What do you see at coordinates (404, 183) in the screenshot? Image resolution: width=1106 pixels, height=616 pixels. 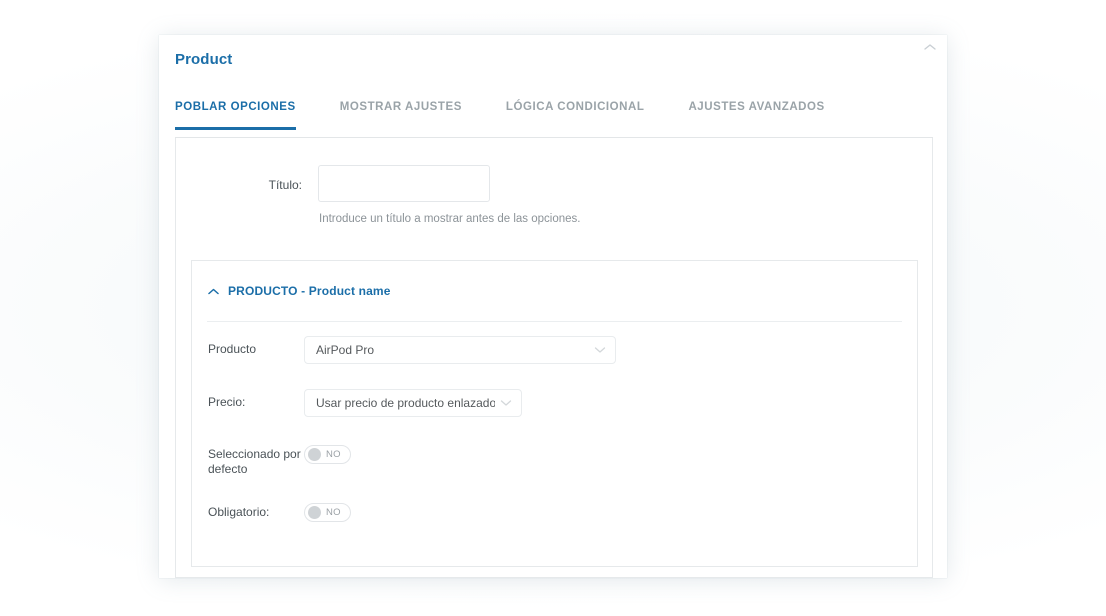 I see `titulo-input` at bounding box center [404, 183].